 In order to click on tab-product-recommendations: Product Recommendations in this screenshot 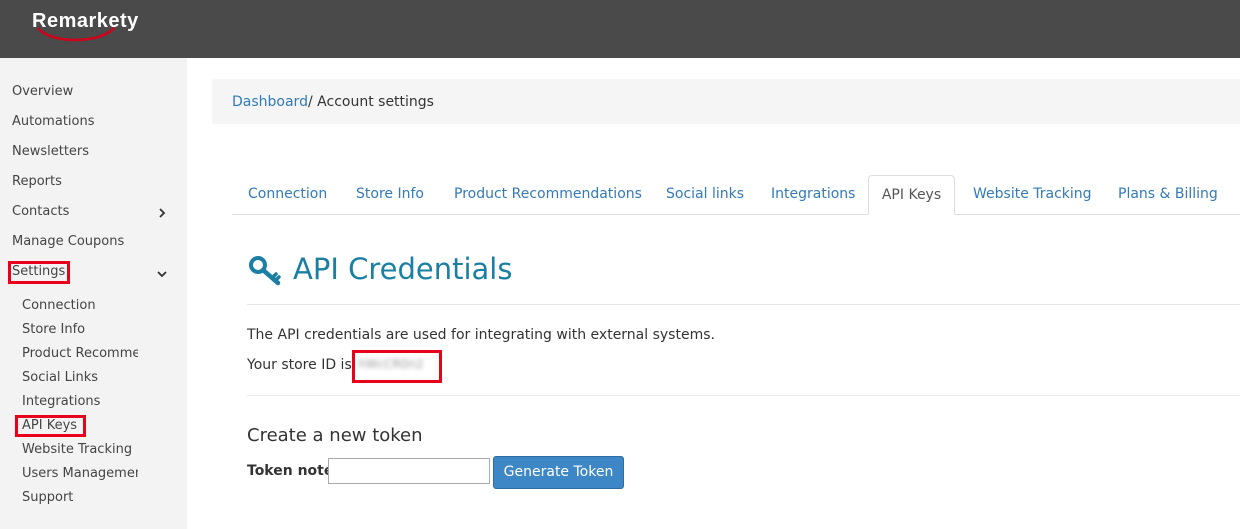, I will do `click(548, 195)`.